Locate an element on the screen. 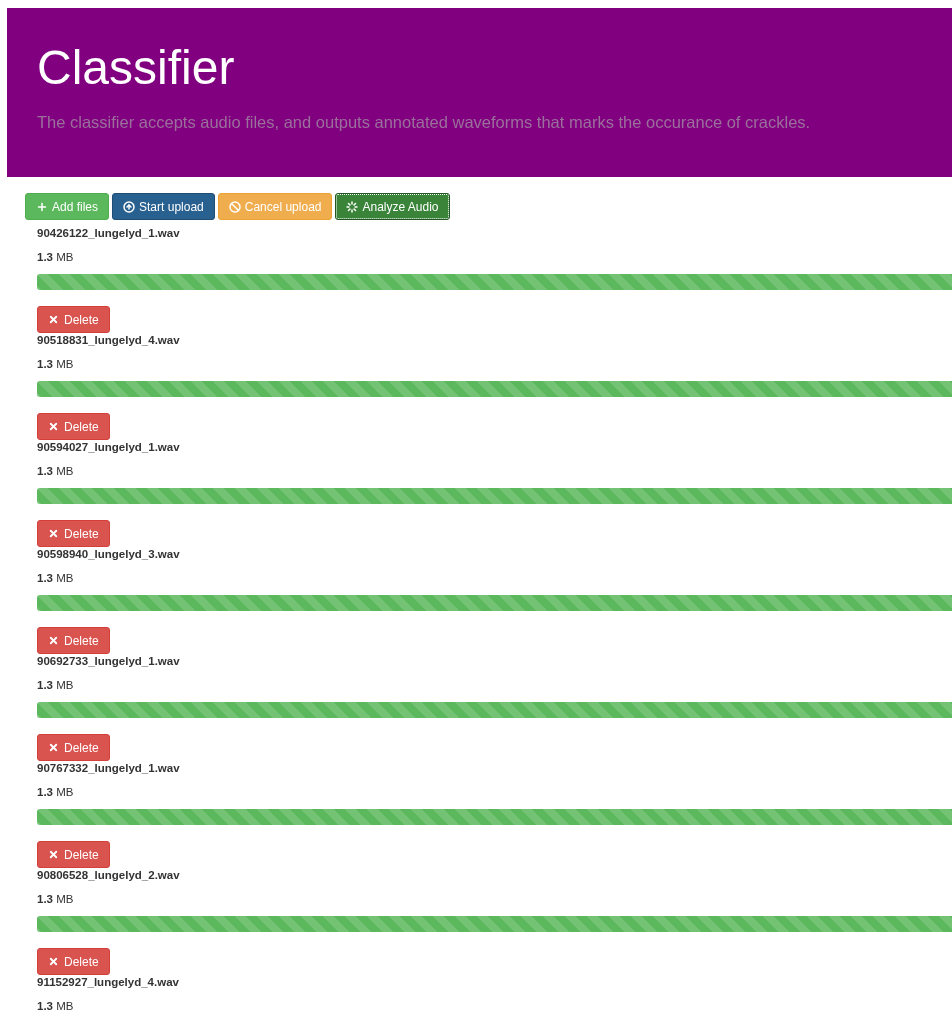  upload-icon is located at coordinates (129, 206).